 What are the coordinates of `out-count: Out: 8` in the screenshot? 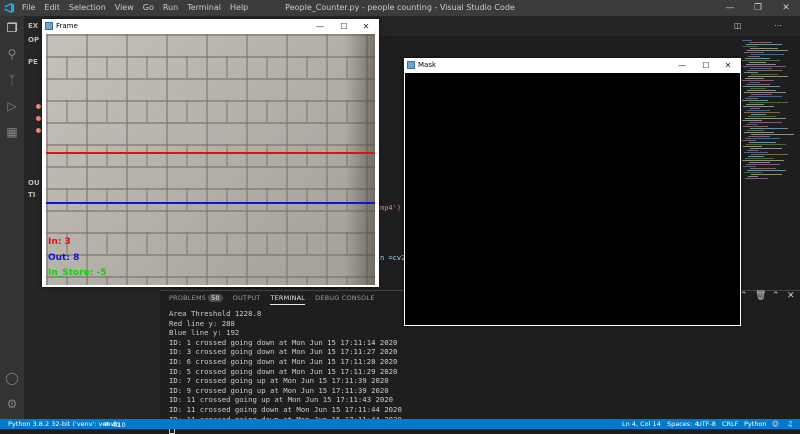 It's located at (64, 258).